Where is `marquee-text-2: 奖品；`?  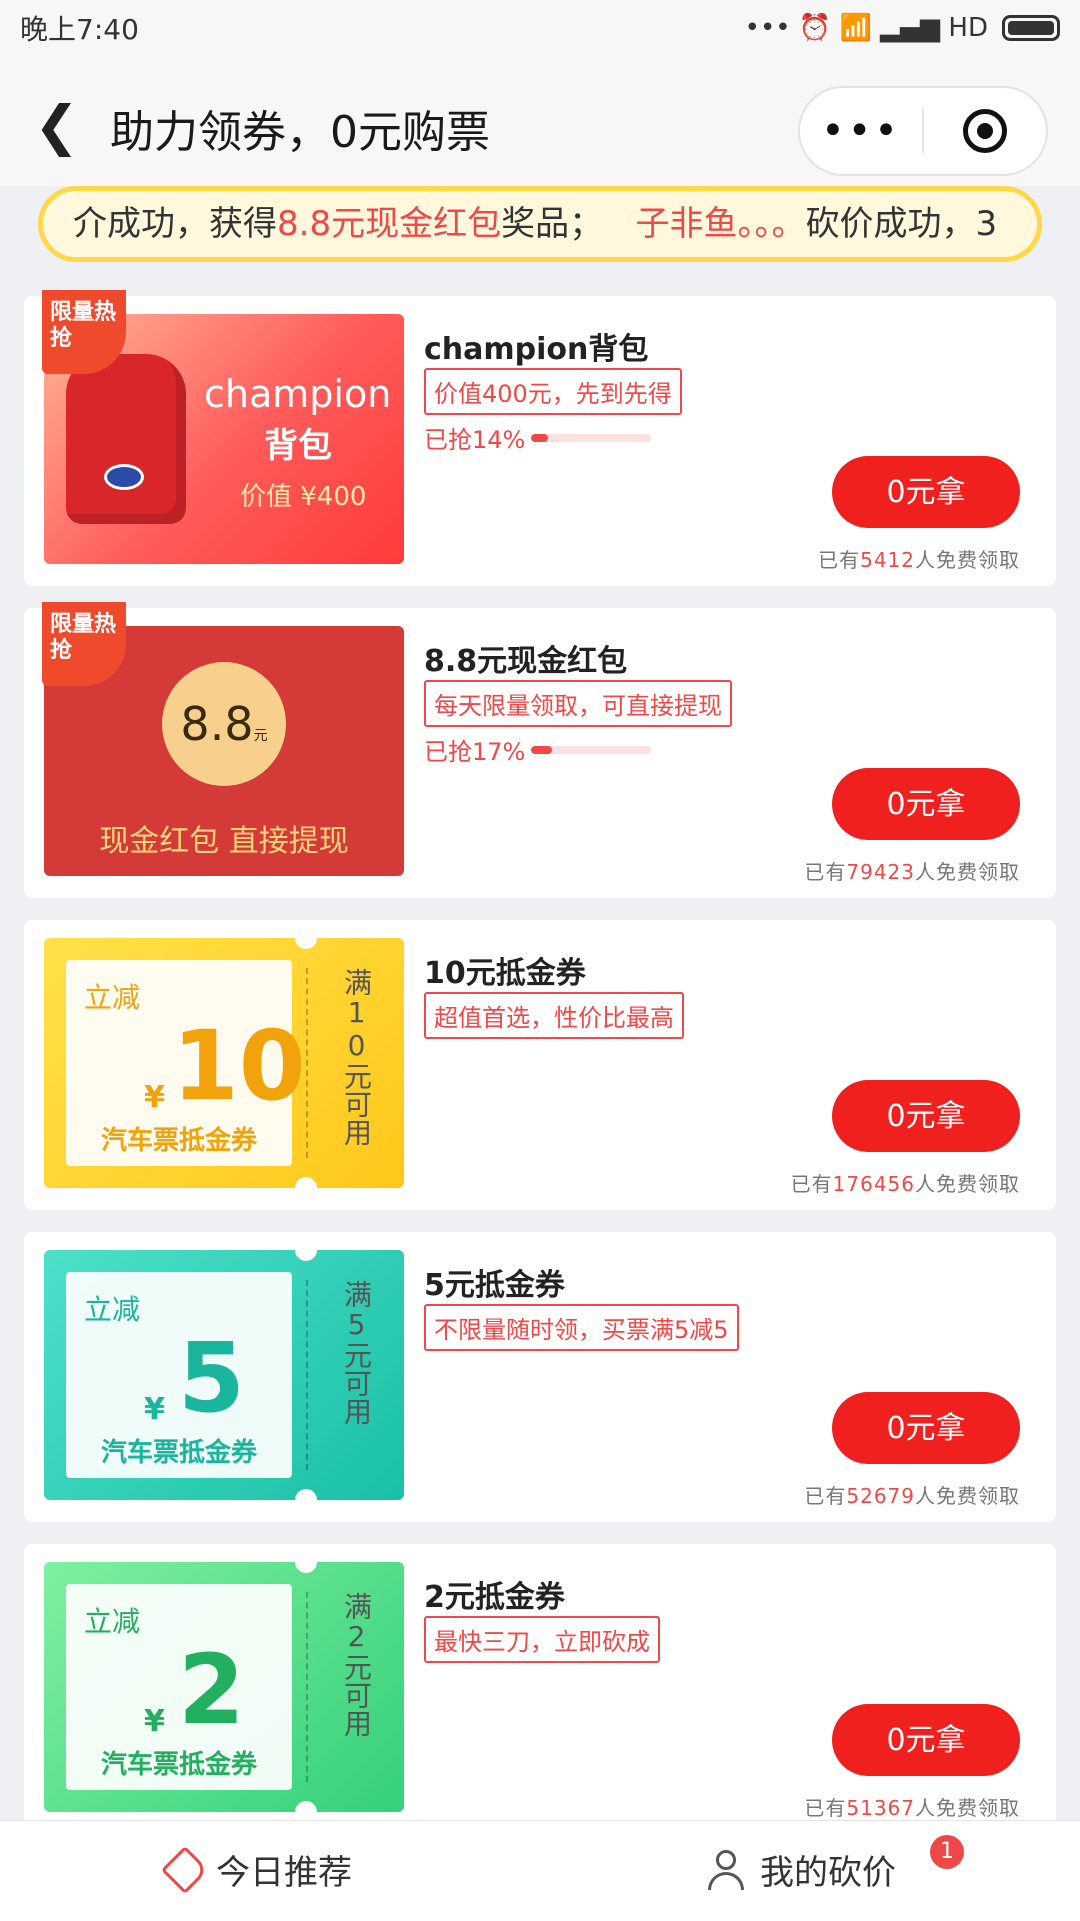 marquee-text-2: 奖品； is located at coordinates (552, 224).